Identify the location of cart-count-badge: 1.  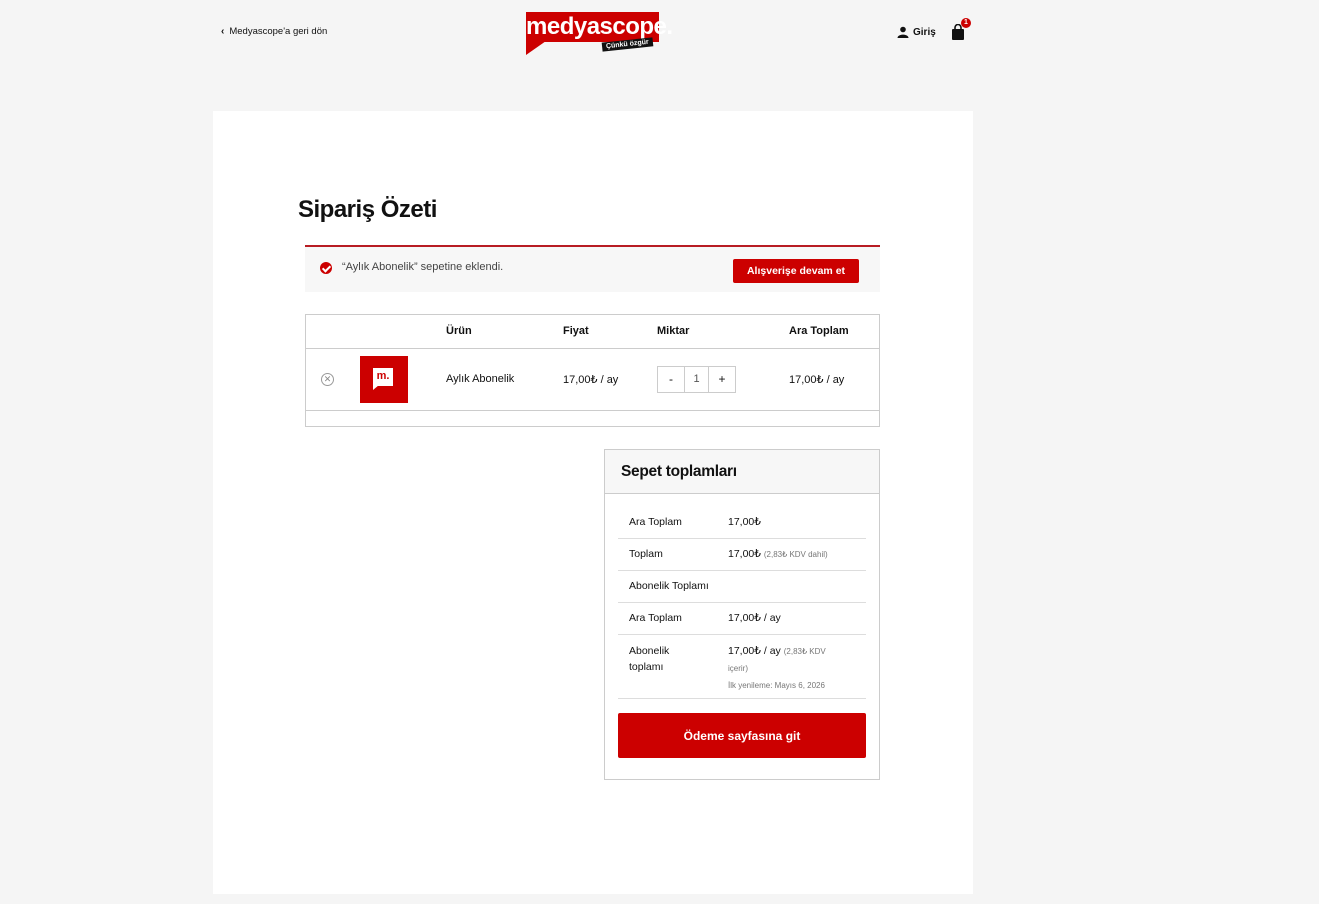
(966, 23).